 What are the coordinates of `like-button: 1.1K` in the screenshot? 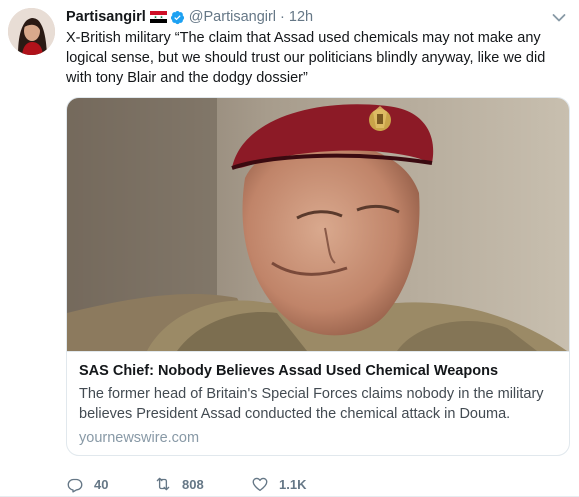 It's located at (301, 484).